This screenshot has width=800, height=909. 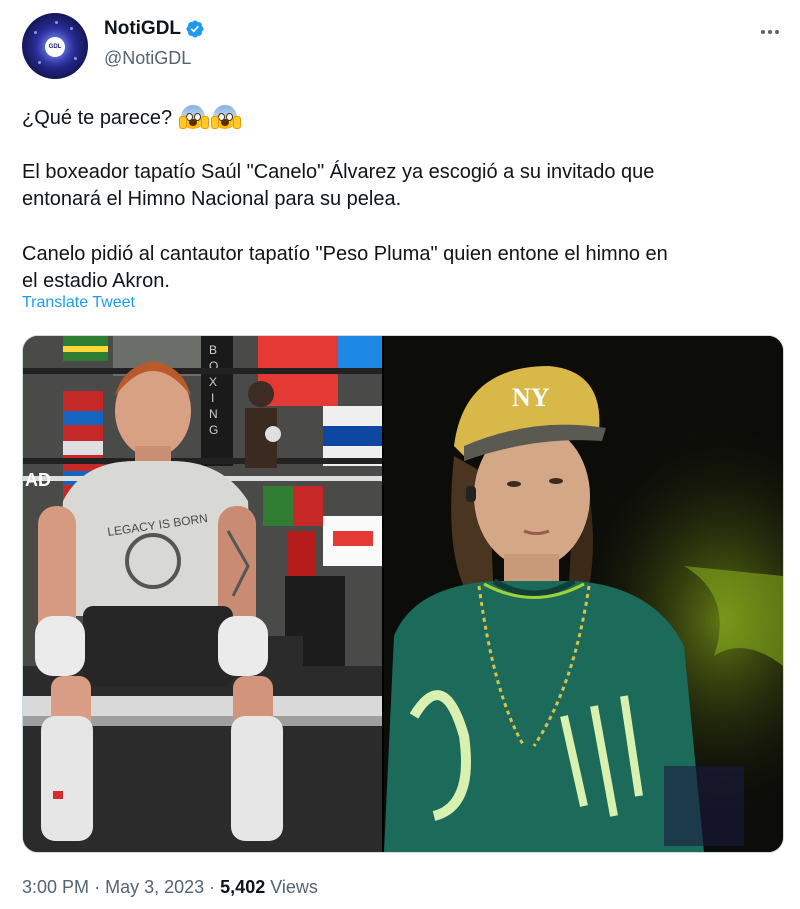 What do you see at coordinates (213, 350) in the screenshot?
I see `svg-text: B` at bounding box center [213, 350].